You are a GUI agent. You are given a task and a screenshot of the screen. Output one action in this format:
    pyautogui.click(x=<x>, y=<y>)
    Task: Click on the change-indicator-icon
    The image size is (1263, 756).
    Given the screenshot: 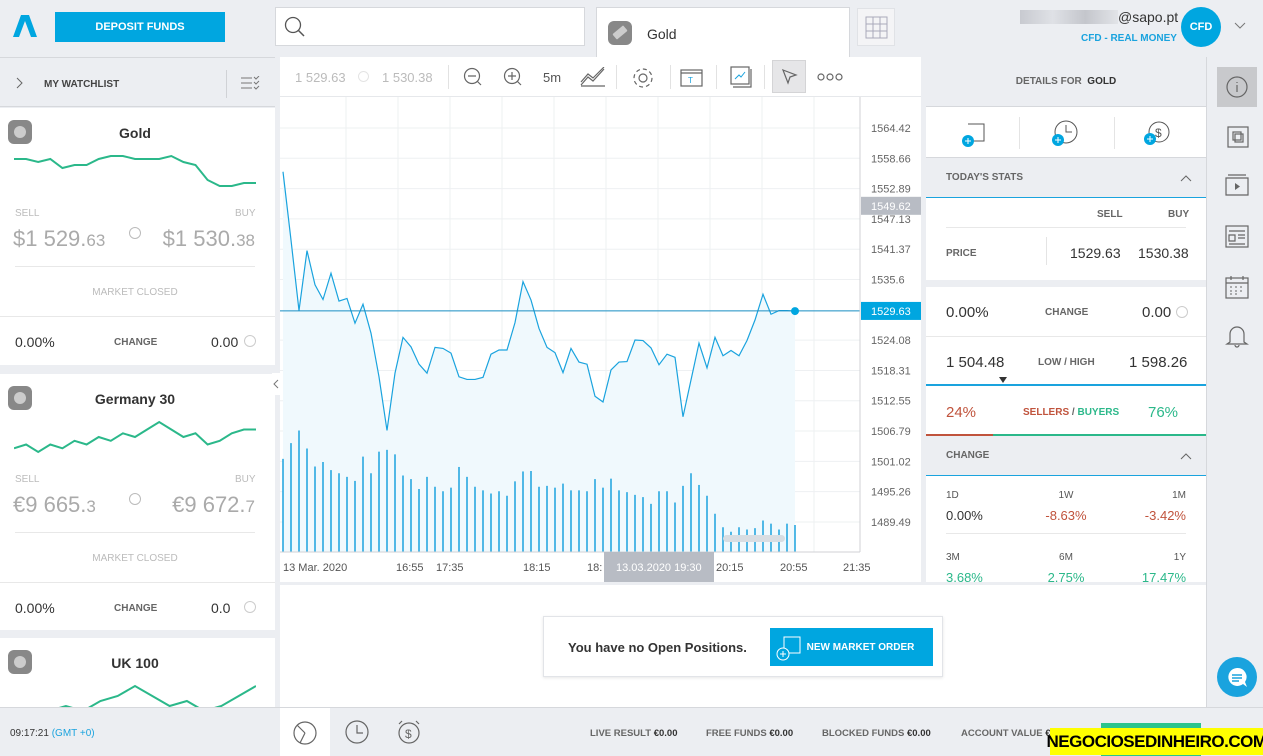 What is the action you would take?
    pyautogui.click(x=1182, y=312)
    